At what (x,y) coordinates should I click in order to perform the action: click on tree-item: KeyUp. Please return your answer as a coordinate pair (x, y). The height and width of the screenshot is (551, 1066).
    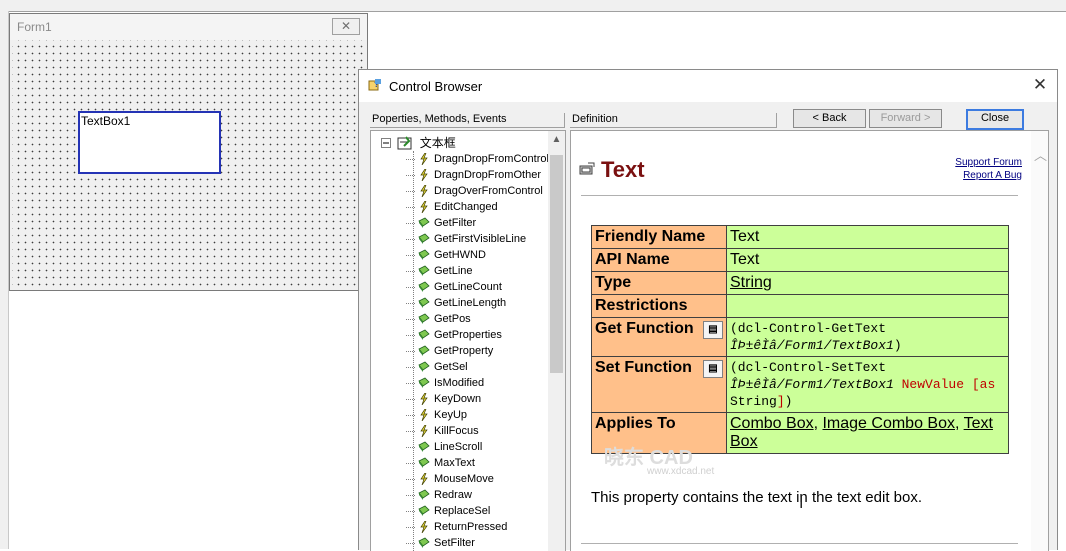
    Looking at the image, I should click on (436, 415).